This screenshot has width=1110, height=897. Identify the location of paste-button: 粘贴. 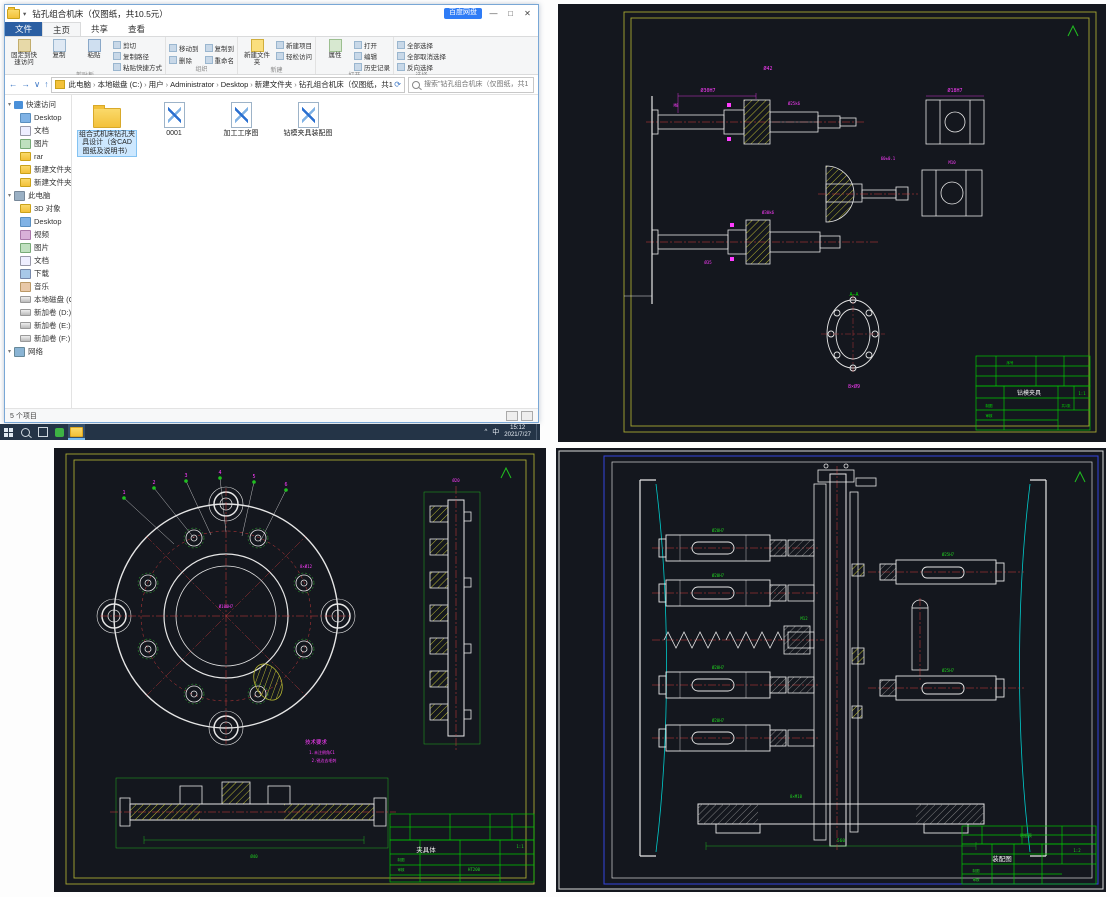
(94, 49).